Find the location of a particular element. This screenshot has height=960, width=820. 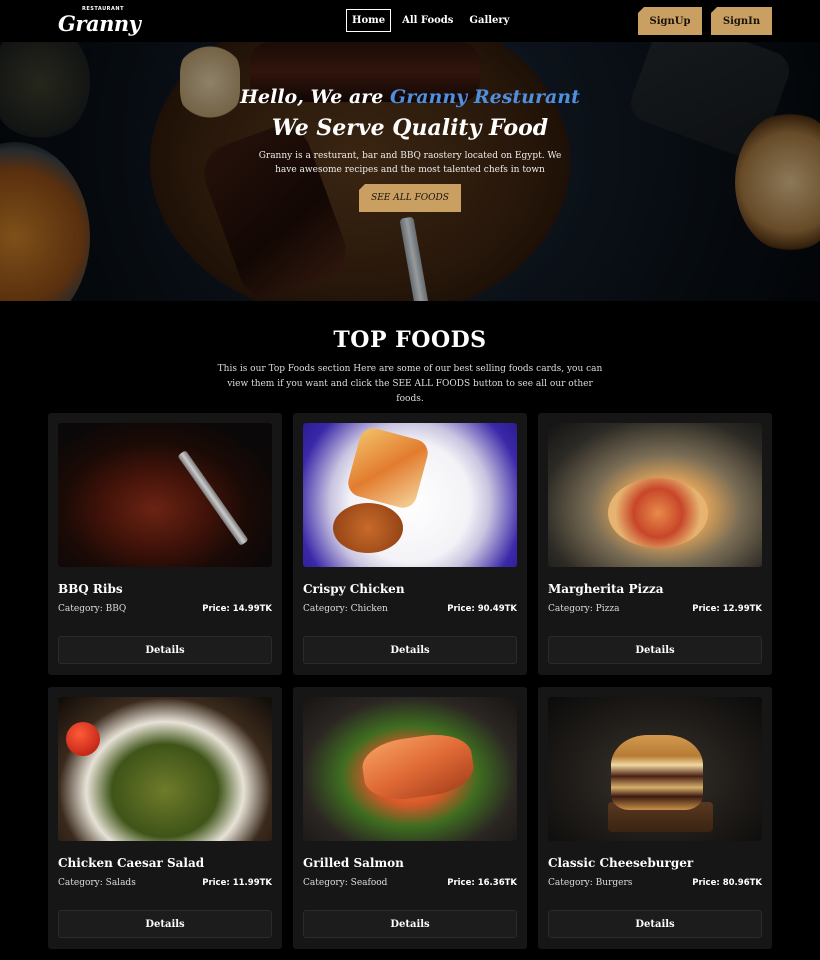

food-name: Classic Cheeseburger is located at coordinates (621, 863).